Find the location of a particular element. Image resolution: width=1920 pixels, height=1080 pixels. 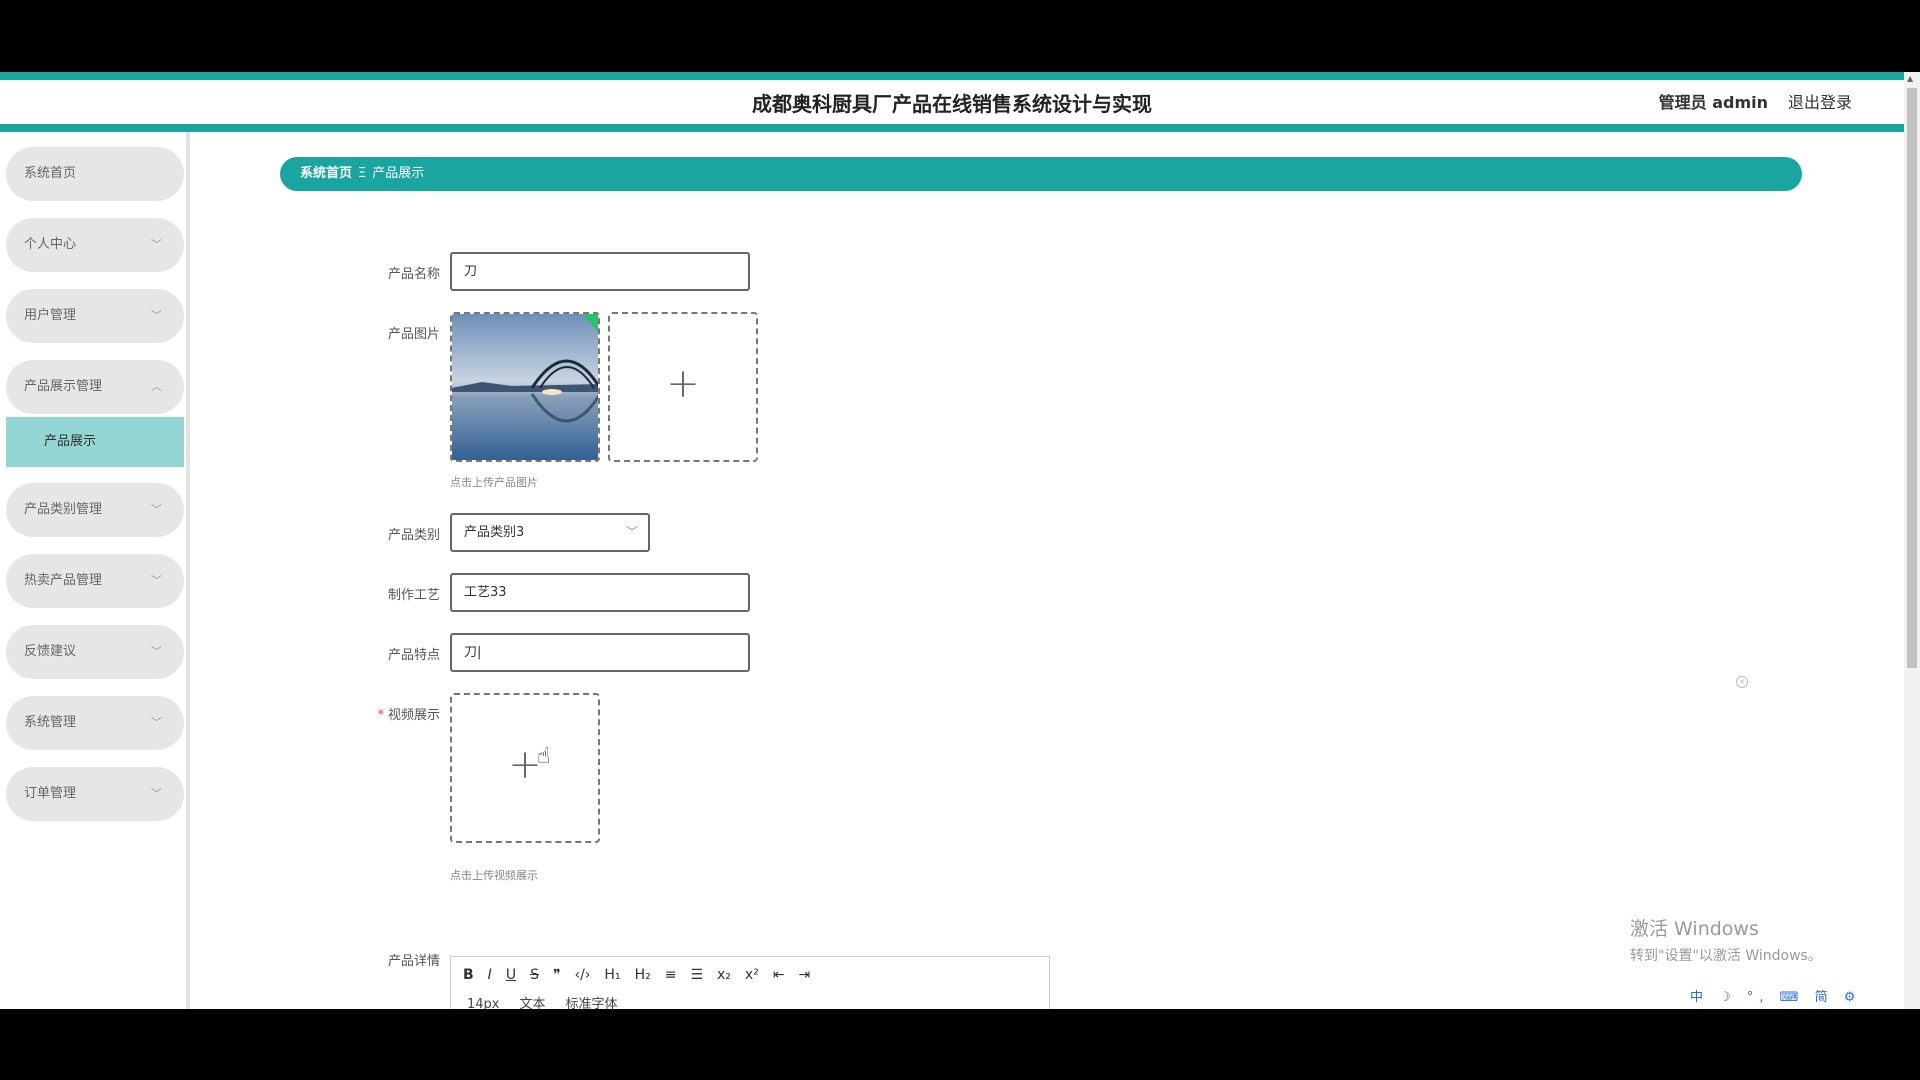

sidebar-item-label: 系统管理 is located at coordinates (50, 722).